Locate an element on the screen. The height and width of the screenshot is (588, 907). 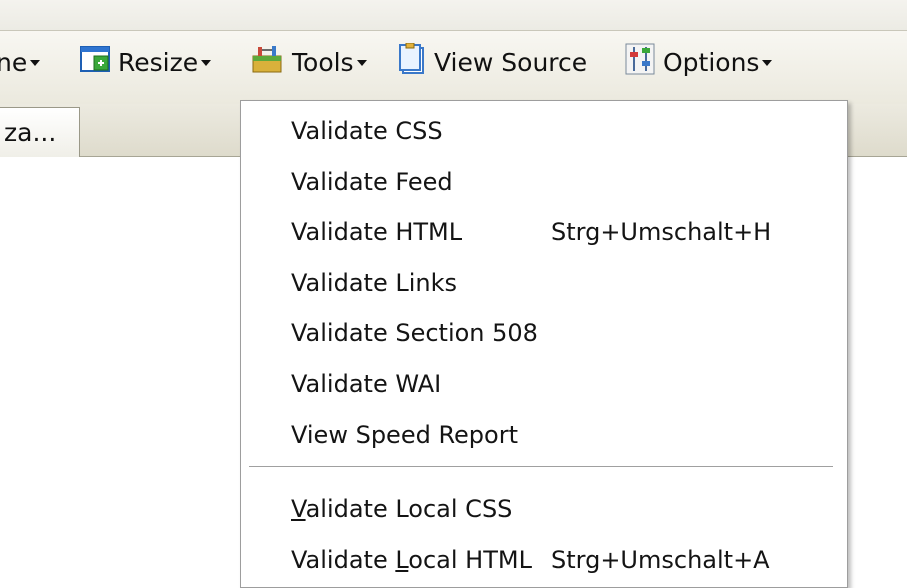
menu-item-label: View Speed Report is located at coordinates (405, 435).